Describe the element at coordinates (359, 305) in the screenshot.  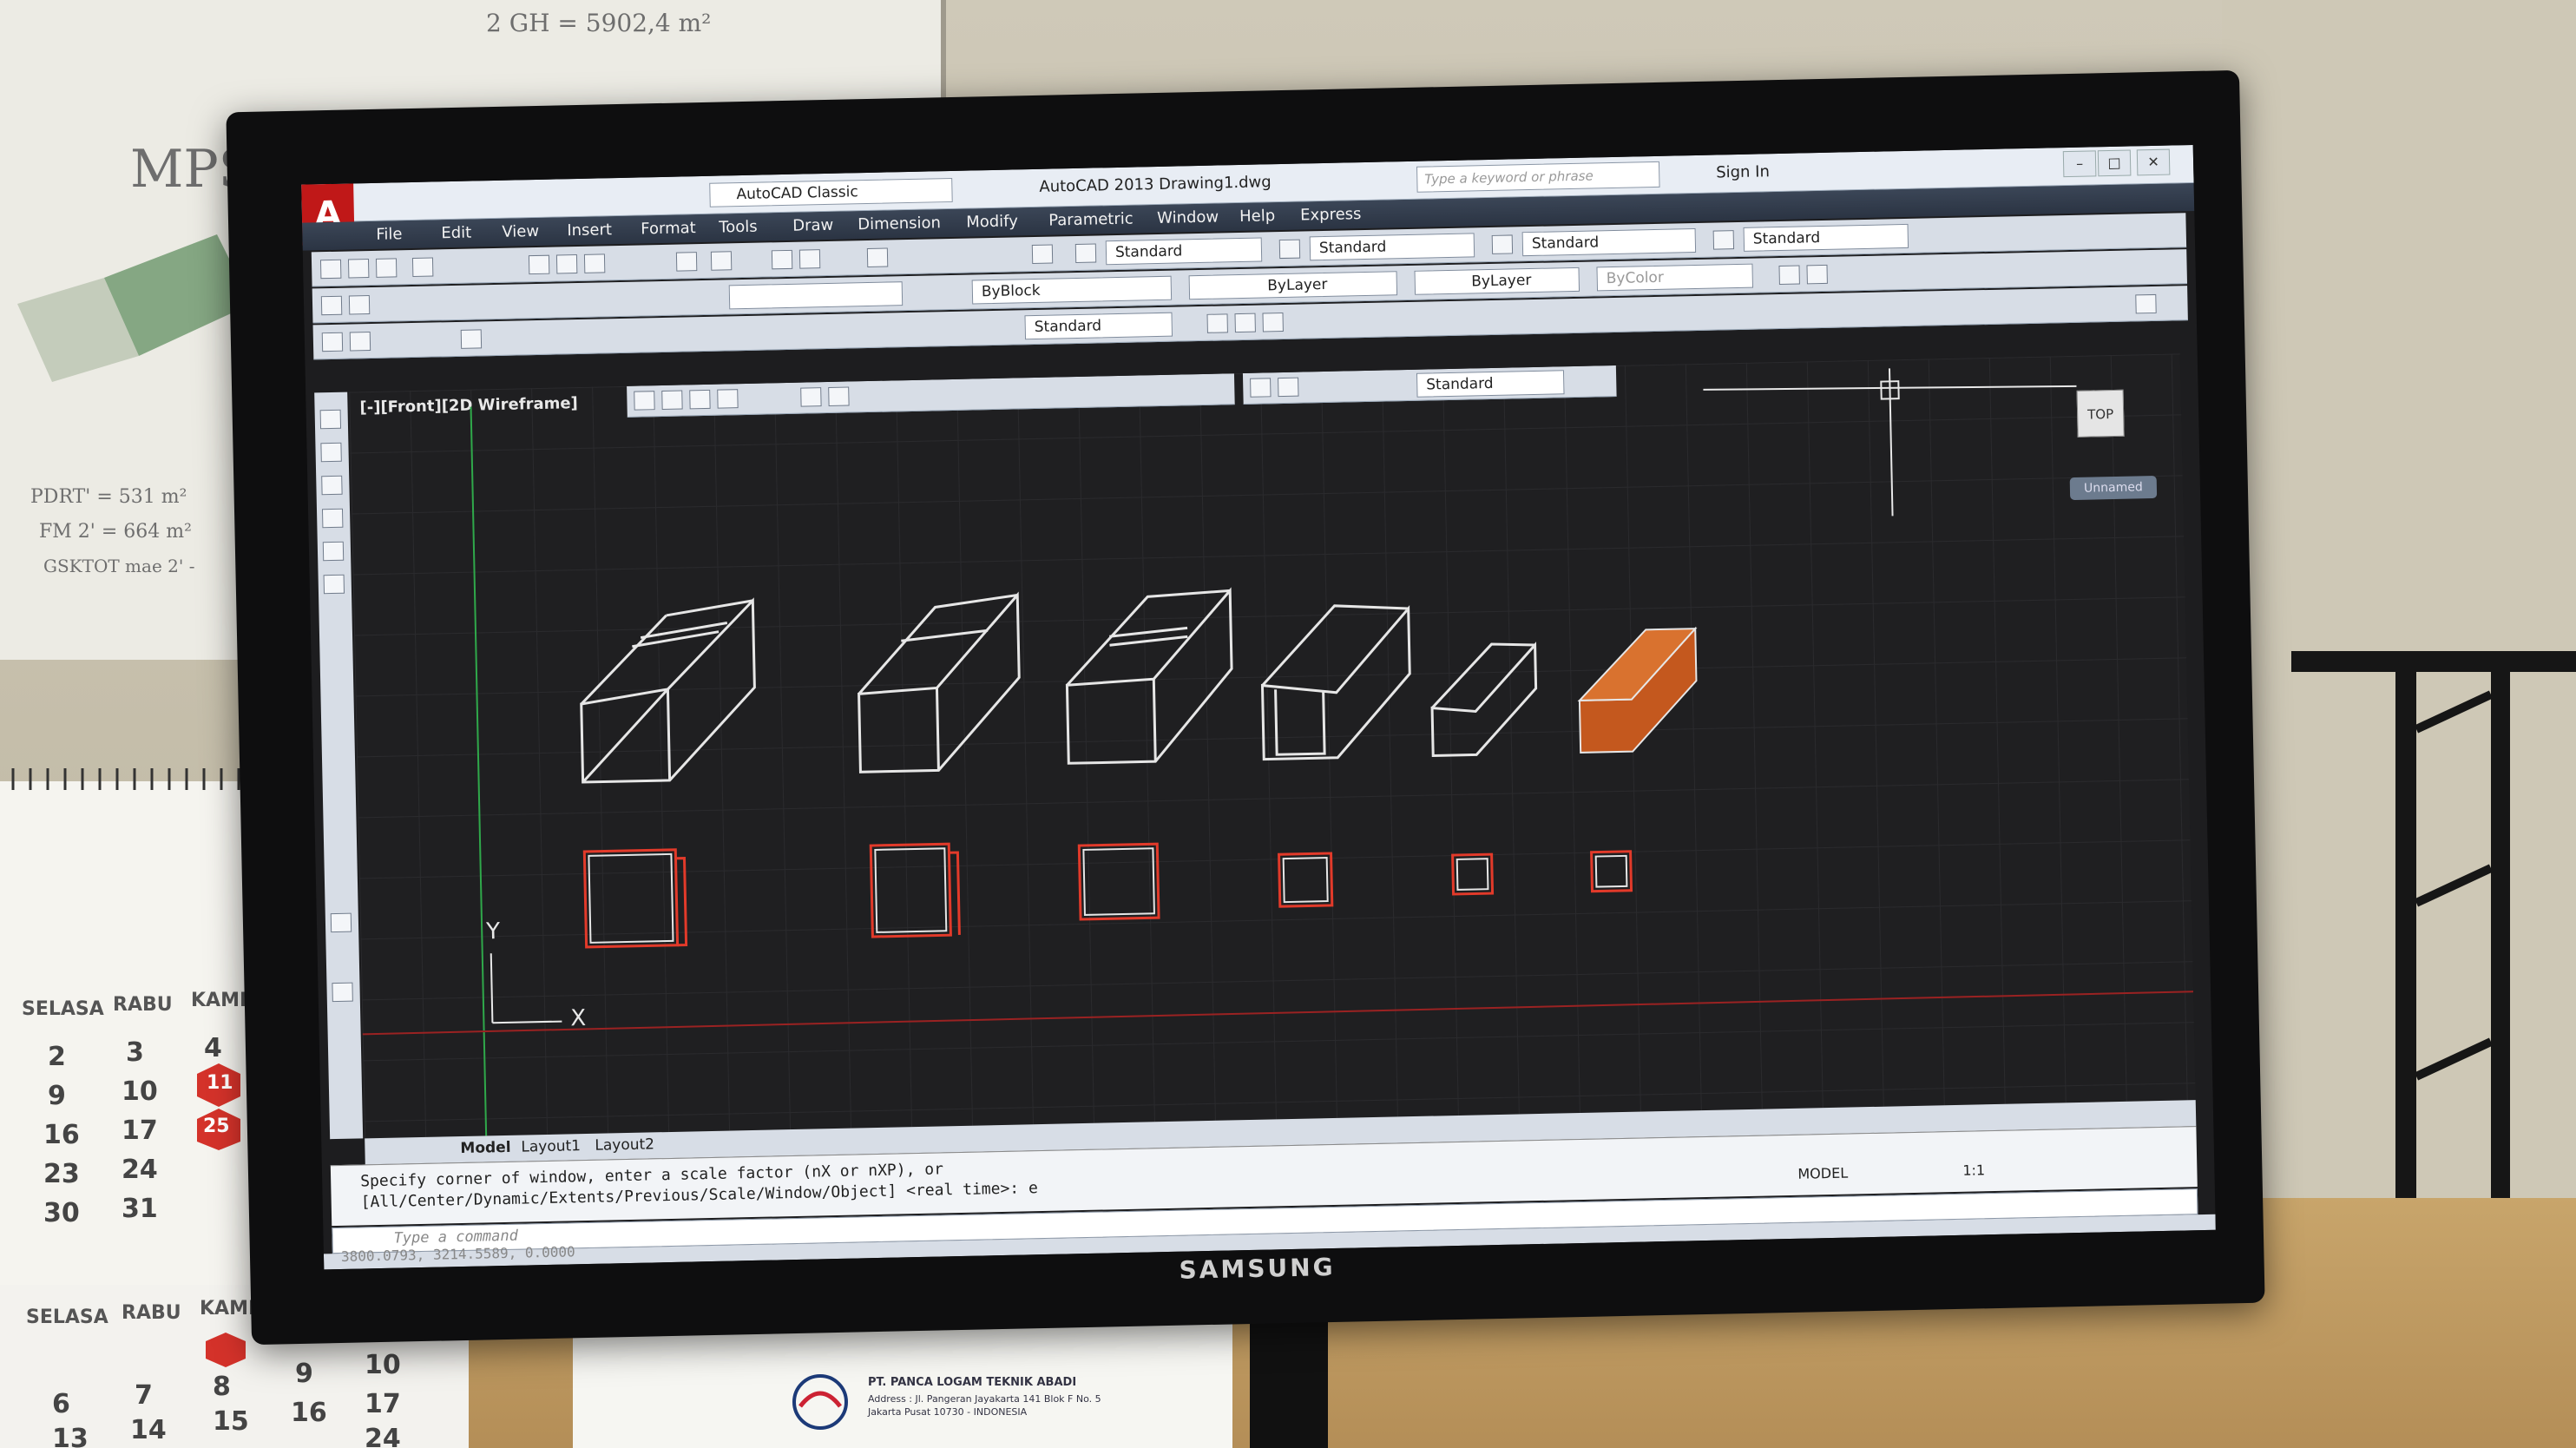
I see `layer-state-icon` at that location.